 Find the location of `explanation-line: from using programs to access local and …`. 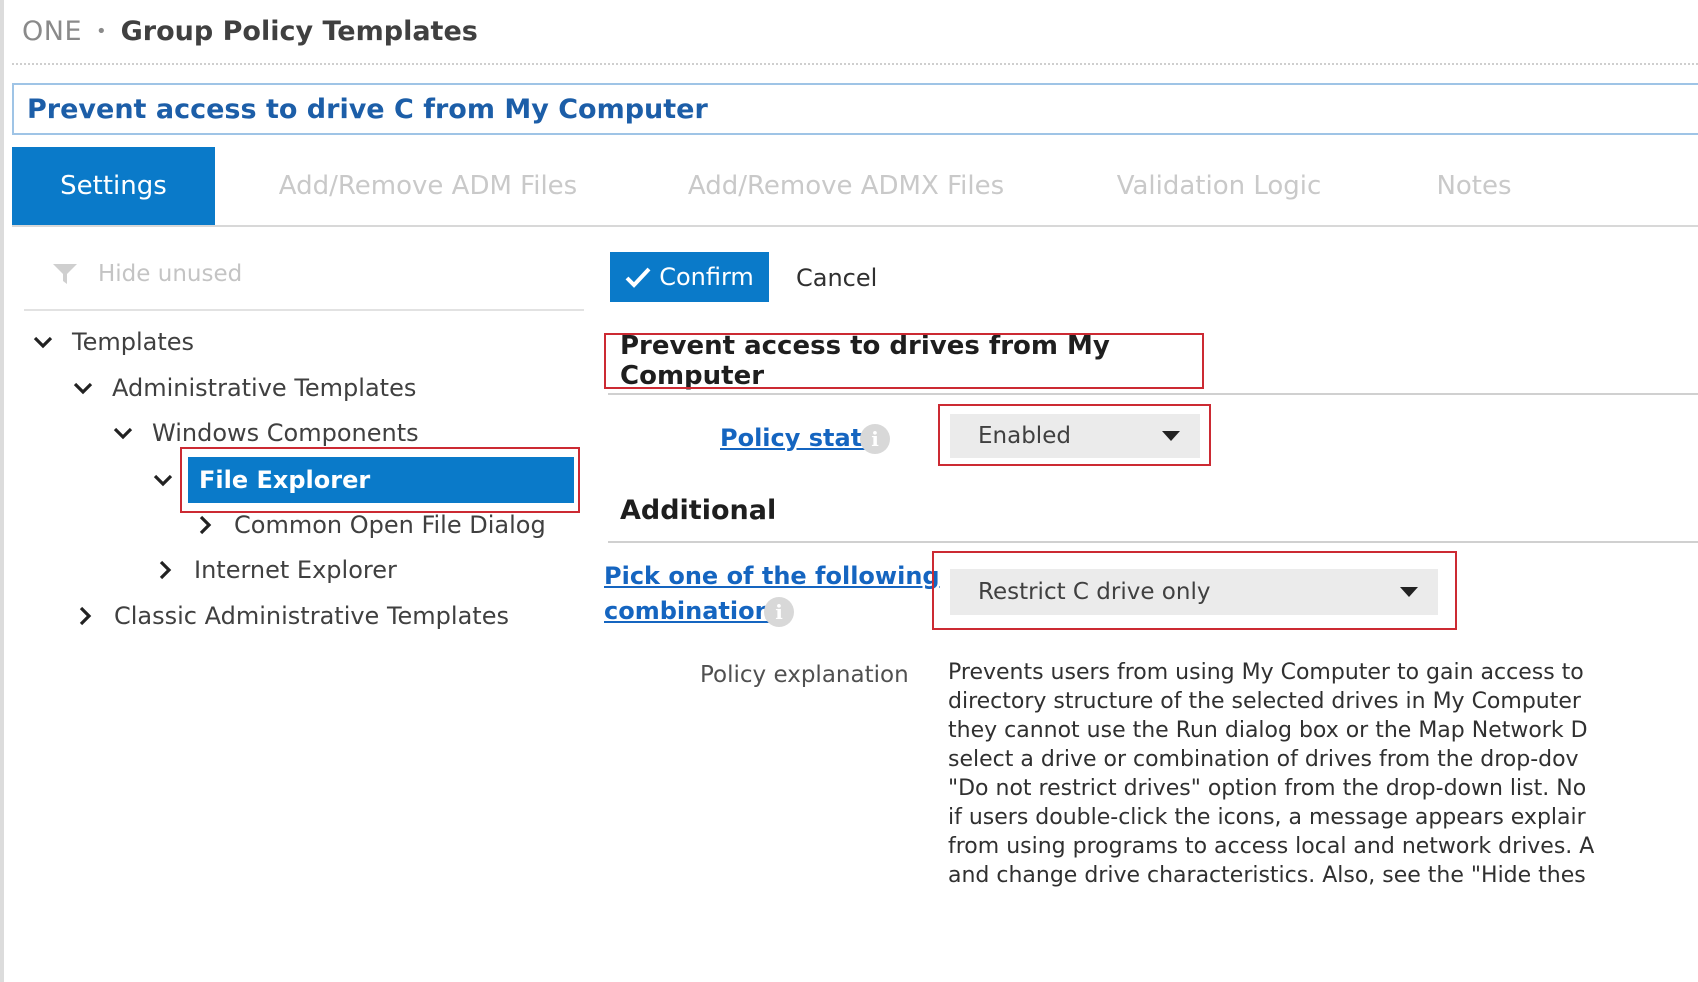

explanation-line: from using programs to access local and … is located at coordinates (1271, 846).